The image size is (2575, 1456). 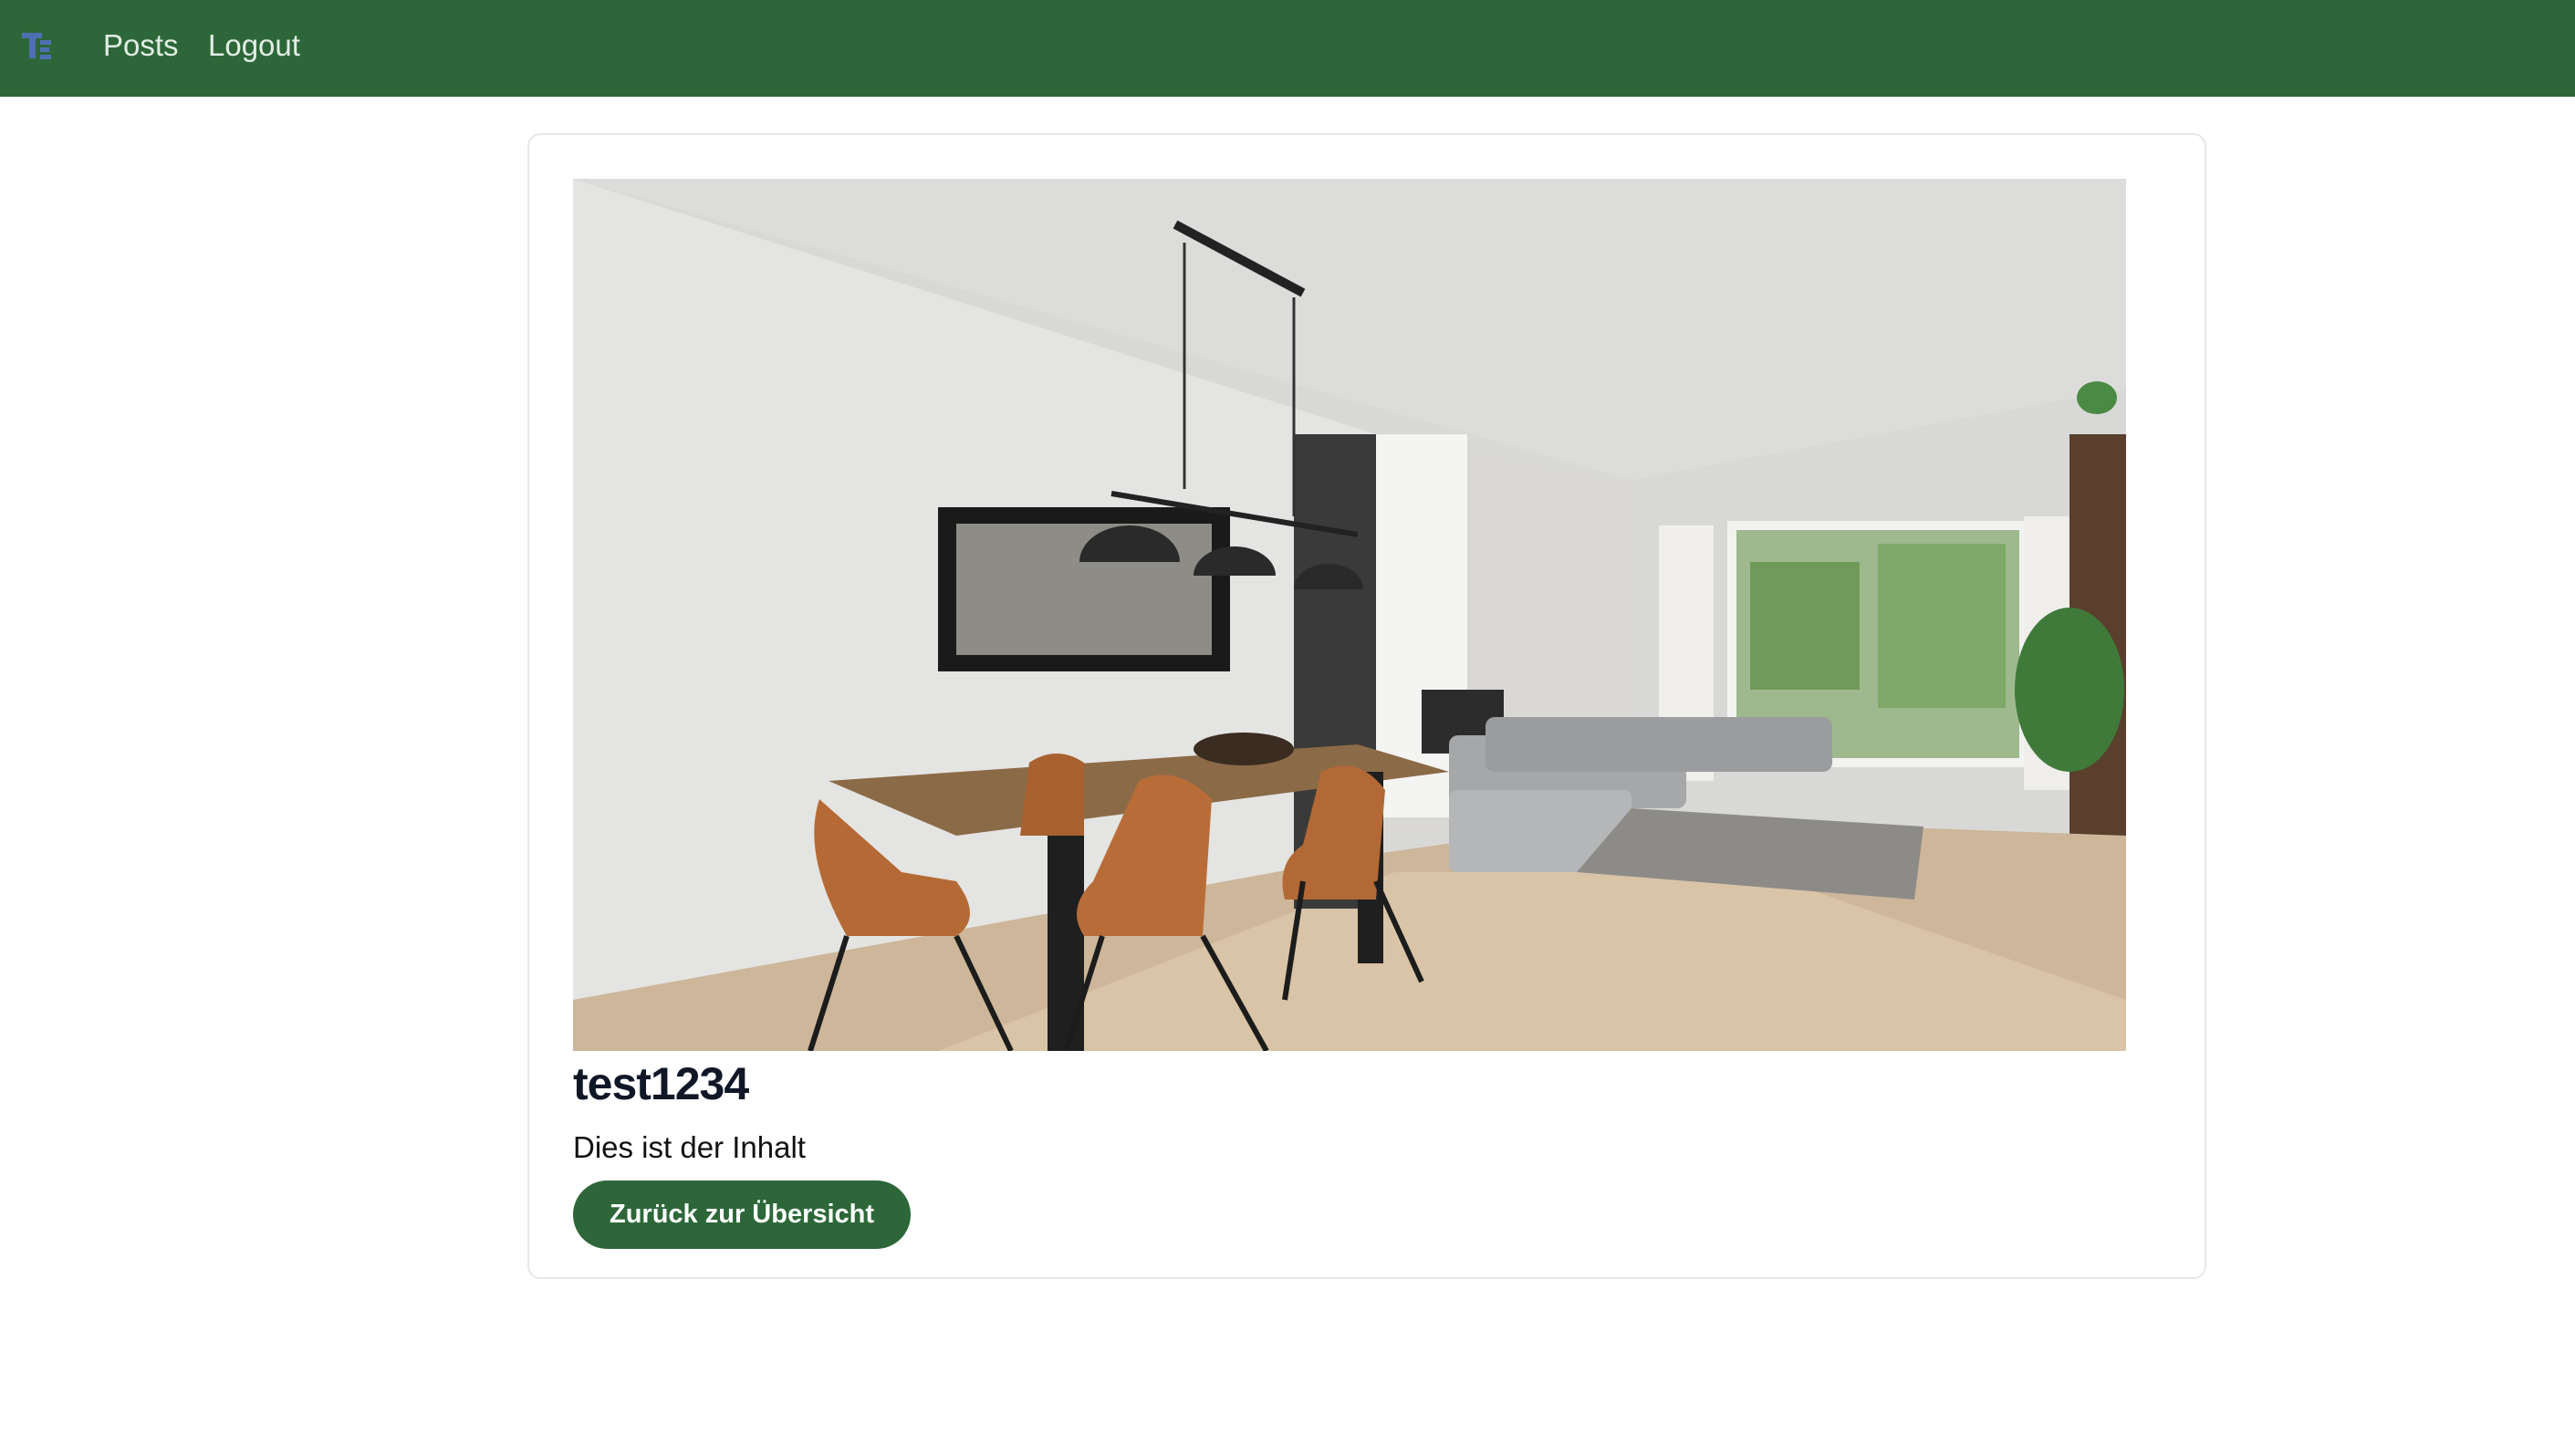 I want to click on top-navbar: Posts Logout, so click(x=1287, y=48).